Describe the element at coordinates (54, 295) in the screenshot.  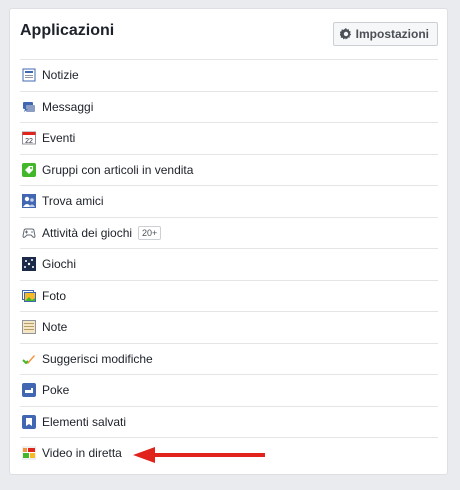
I see `list-item-label: Foto` at that location.